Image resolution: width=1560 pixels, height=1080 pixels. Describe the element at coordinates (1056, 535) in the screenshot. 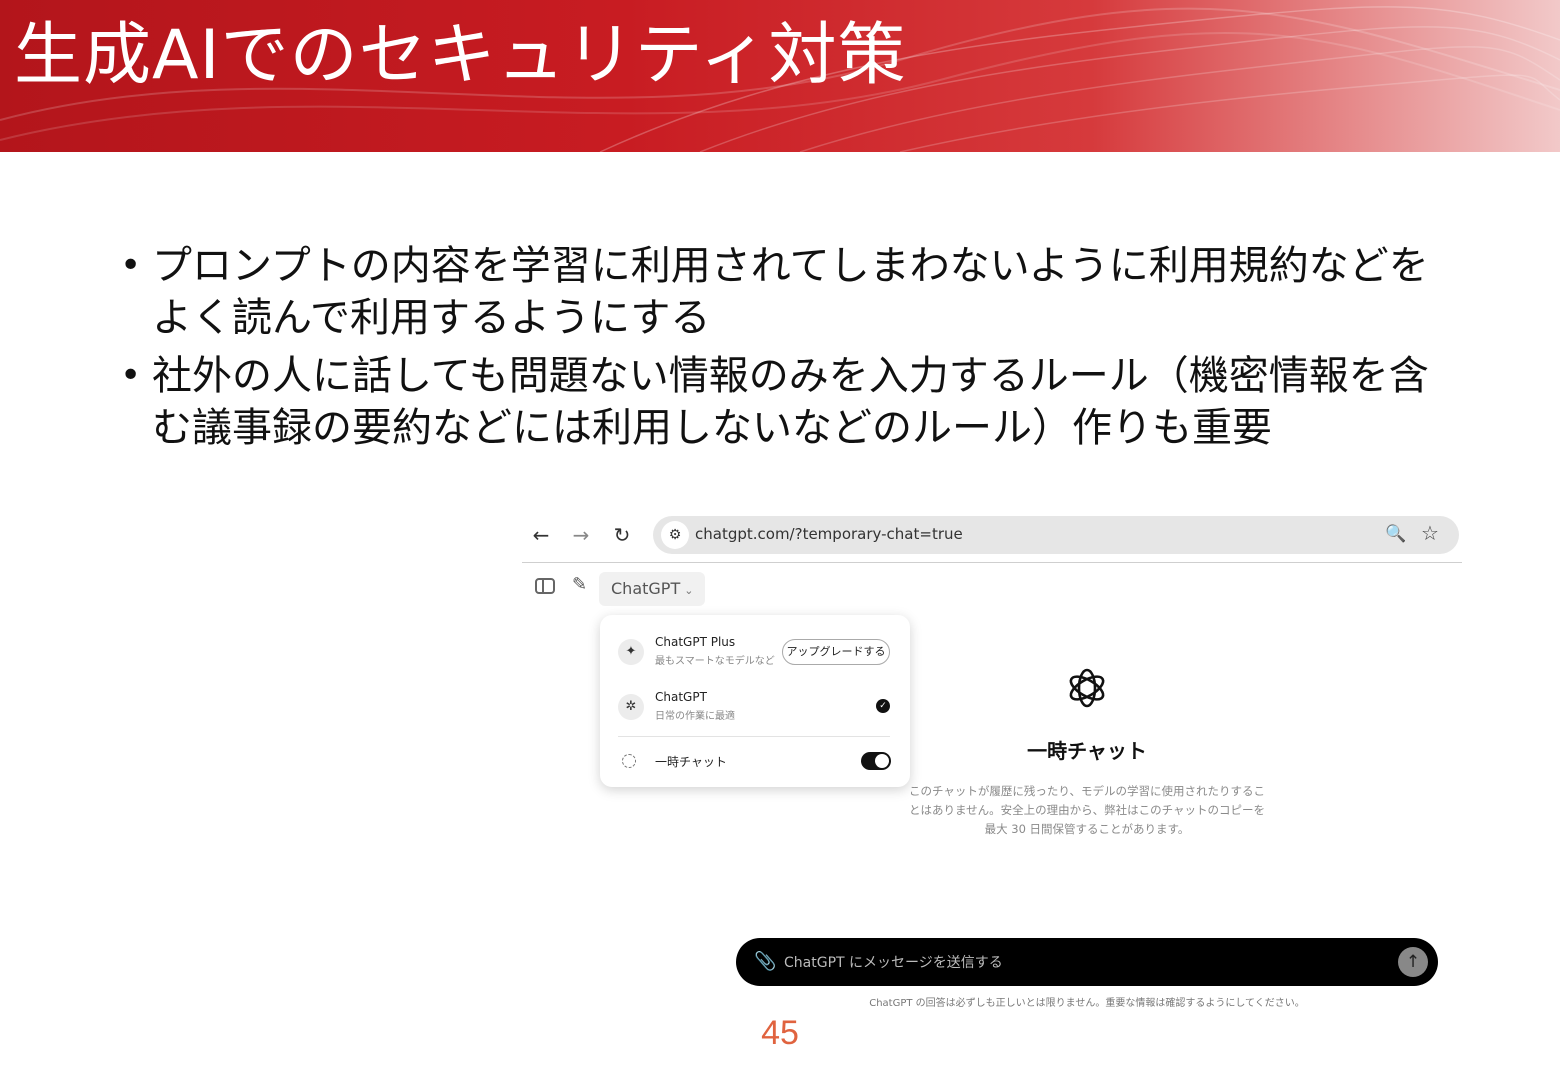

I see `address-bar: ⚙ chatgpt.com/?temporary-chat=true 🔍 ☆` at that location.